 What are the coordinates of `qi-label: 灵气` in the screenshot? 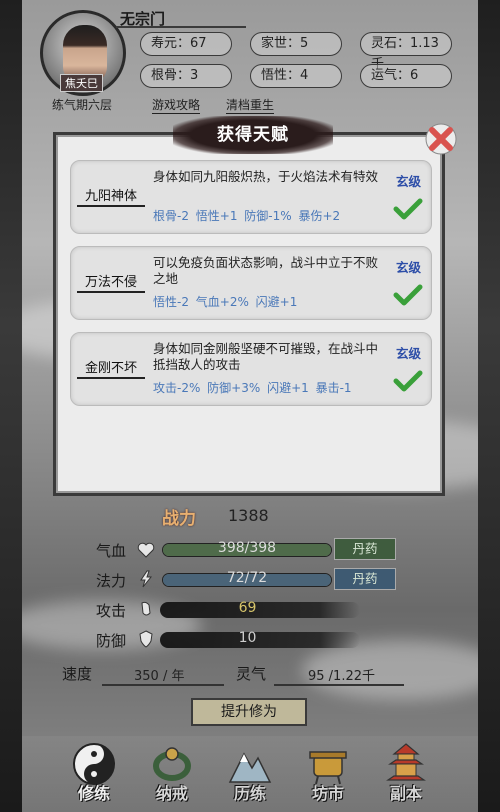 It's located at (251, 674).